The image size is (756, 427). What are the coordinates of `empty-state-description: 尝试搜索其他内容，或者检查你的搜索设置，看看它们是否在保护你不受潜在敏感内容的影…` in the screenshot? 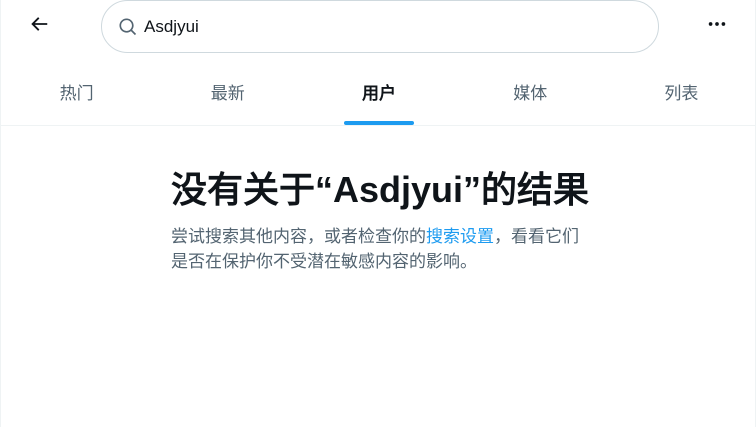 It's located at (381, 249).